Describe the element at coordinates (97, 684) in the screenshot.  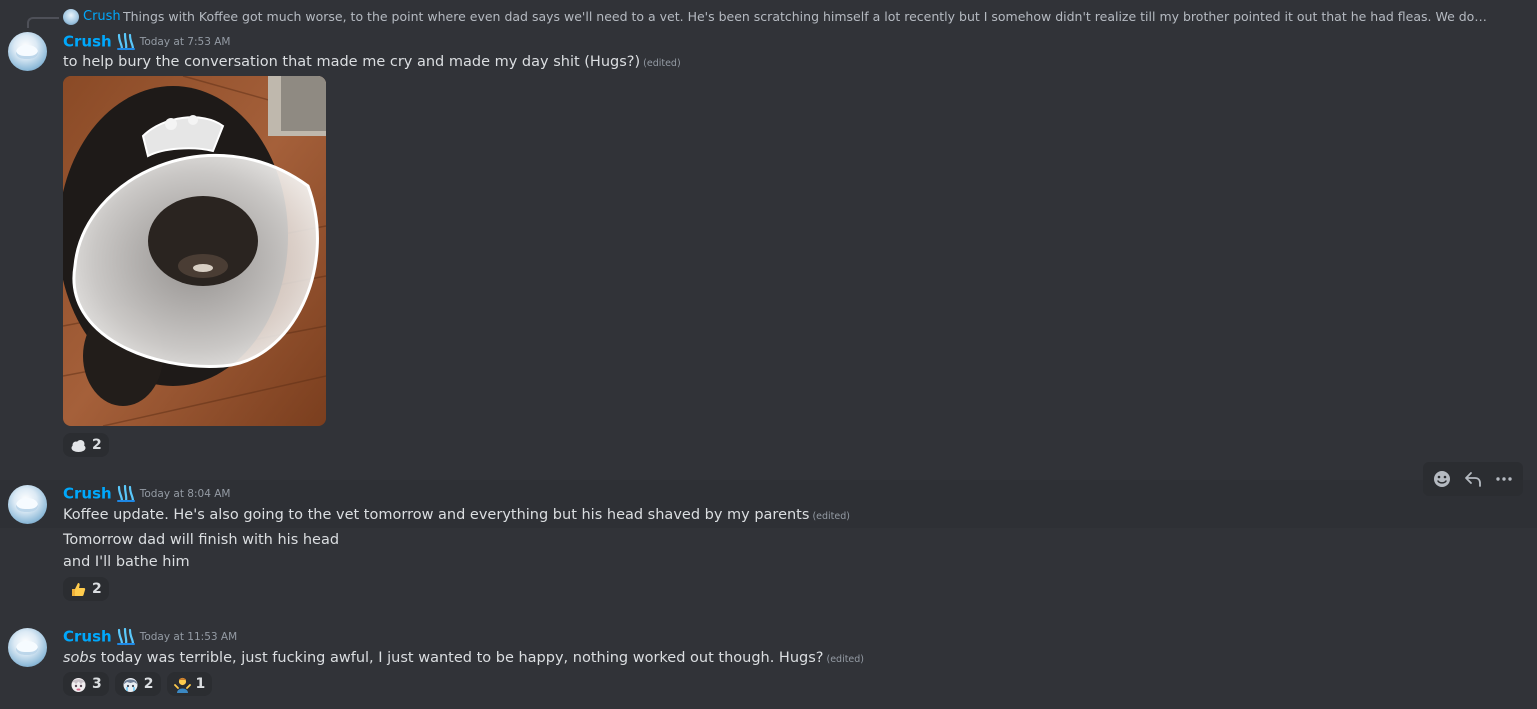
I see `reaction-count: 3` at that location.